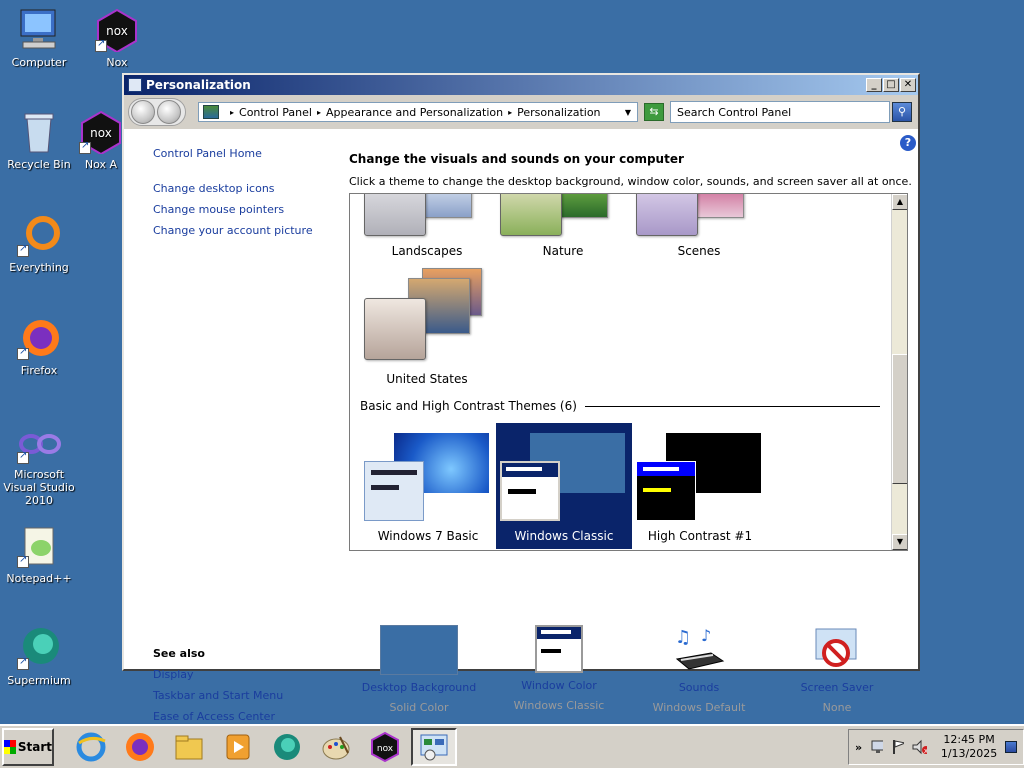  Describe the element at coordinates (559, 668) in the screenshot. I see `window-color-setting: Window Color Windows Classic` at that location.